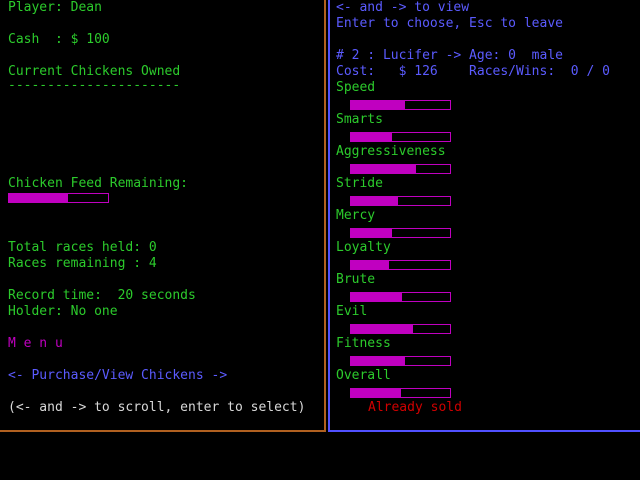 This screenshot has height=480, width=640. I want to click on stat-bar-speed, so click(400, 105).